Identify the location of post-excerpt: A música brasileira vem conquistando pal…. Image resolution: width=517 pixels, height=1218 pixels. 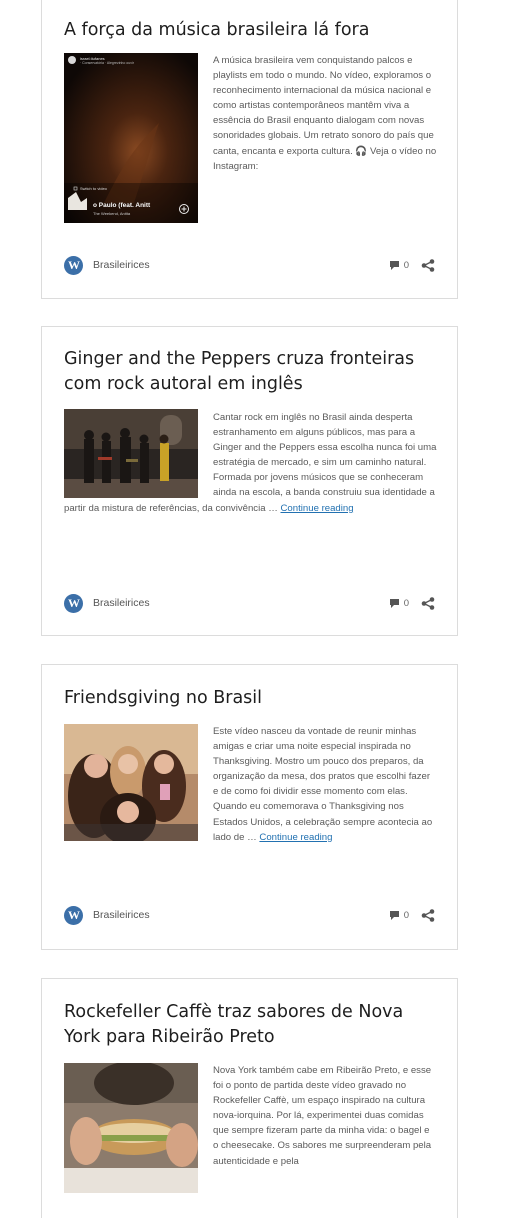
(250, 138).